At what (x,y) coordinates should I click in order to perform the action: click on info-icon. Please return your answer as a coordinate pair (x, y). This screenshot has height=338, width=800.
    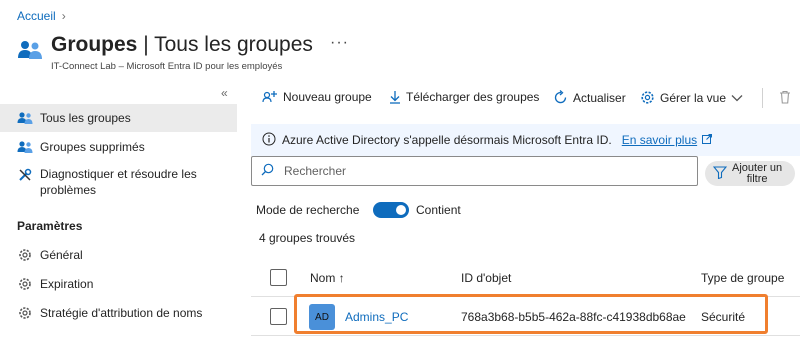
    Looking at the image, I should click on (269, 140).